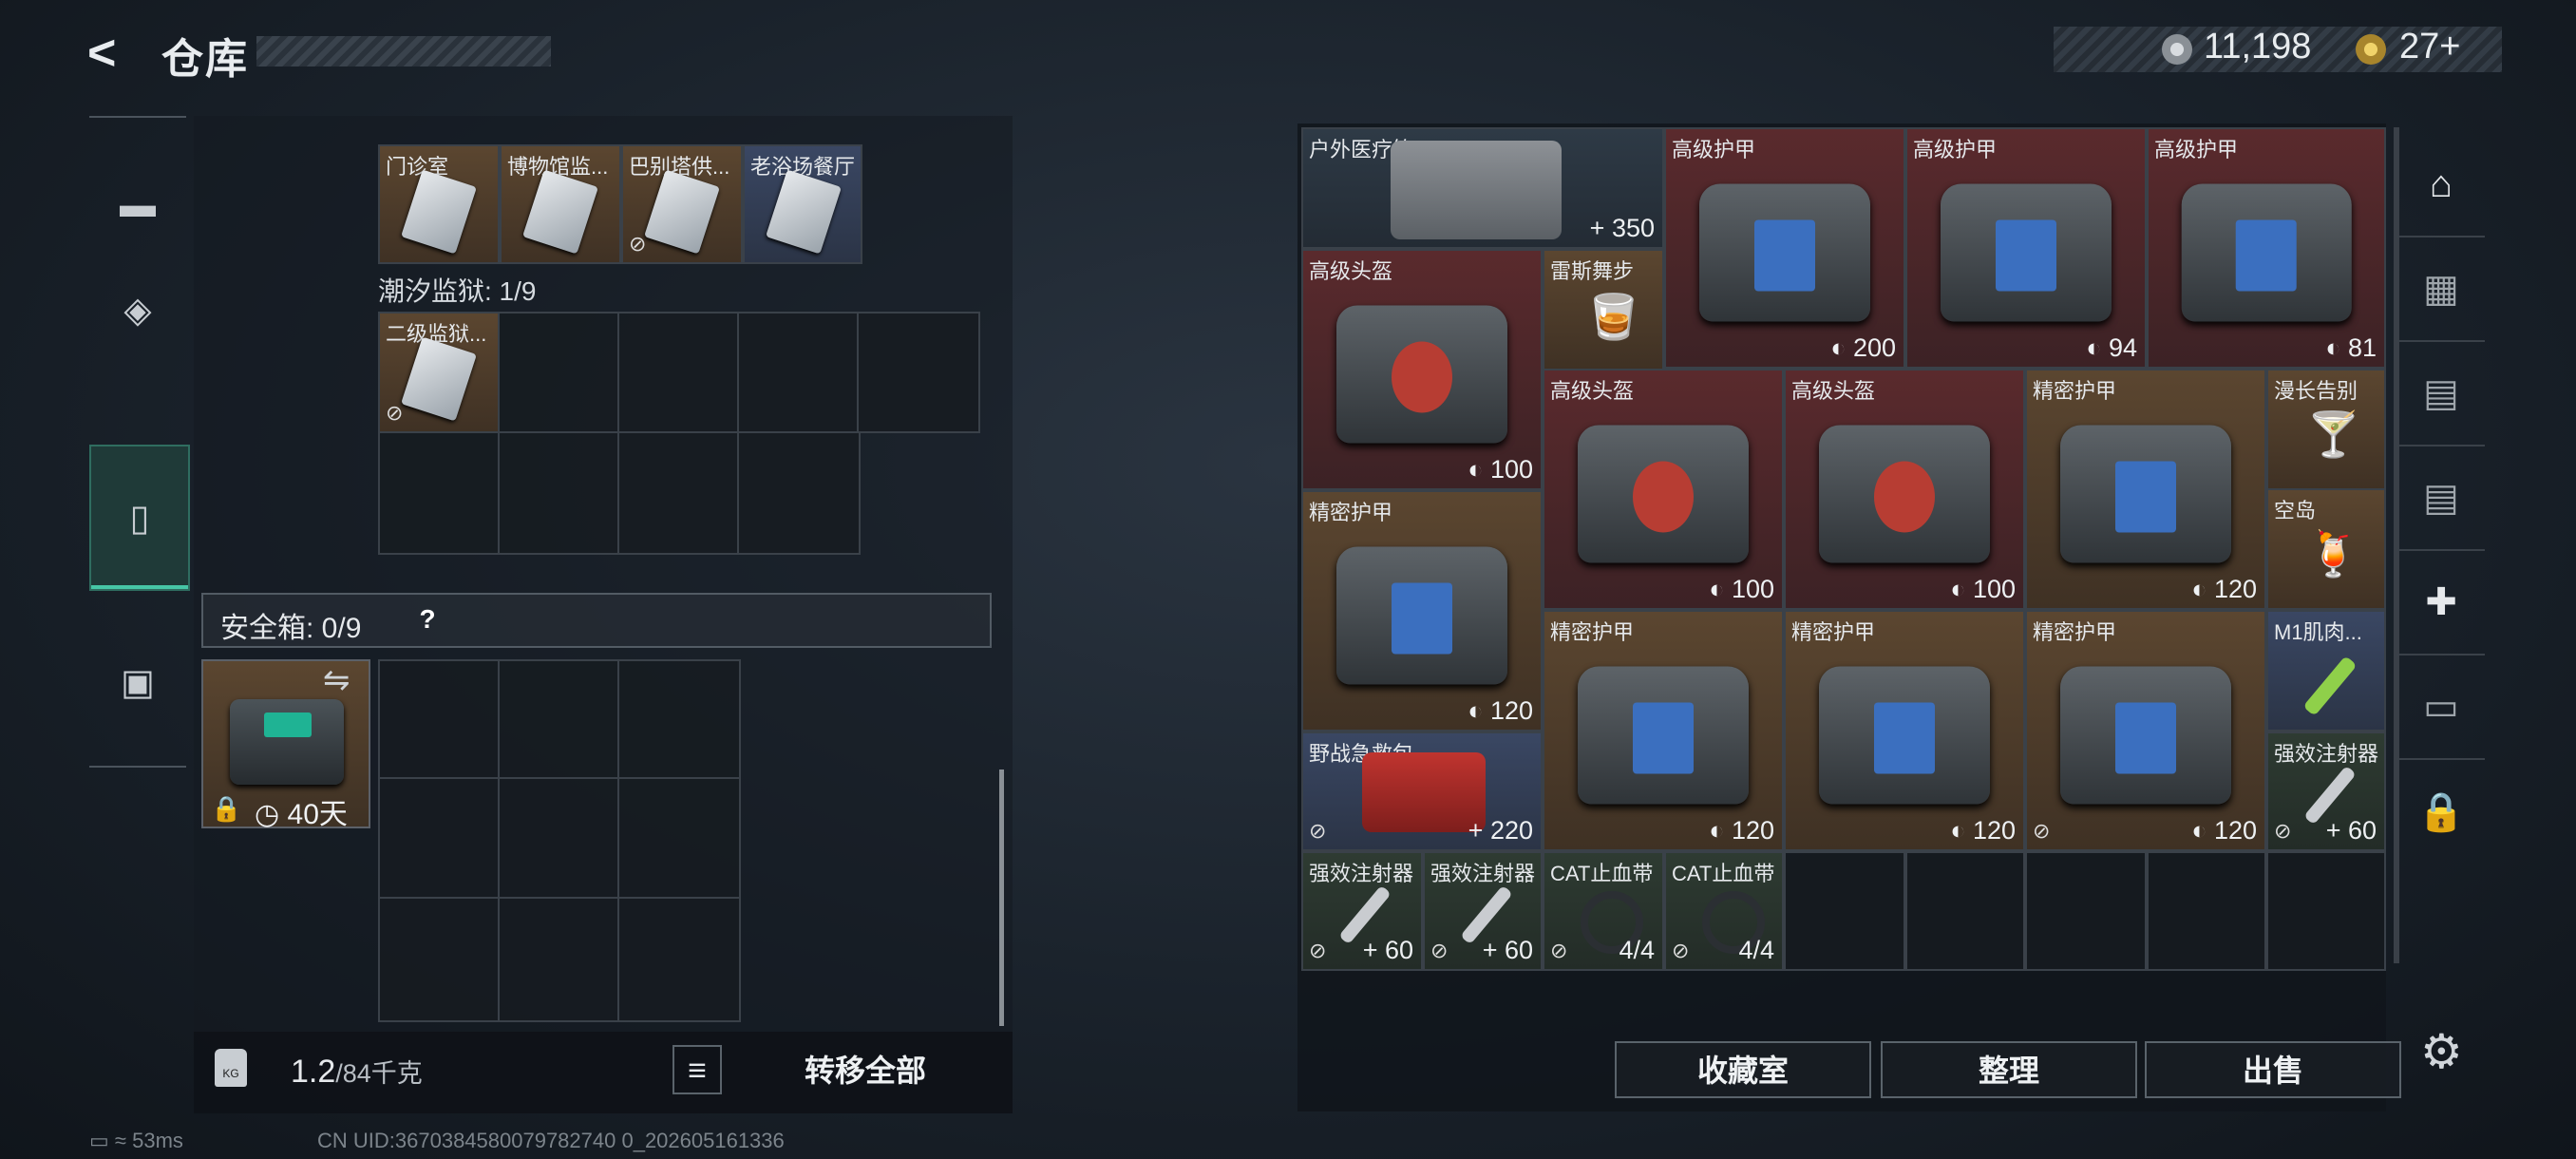 This screenshot has height=1159, width=2576. What do you see at coordinates (2326, 549) in the screenshot?
I see `item-card: 空岛 🍹` at bounding box center [2326, 549].